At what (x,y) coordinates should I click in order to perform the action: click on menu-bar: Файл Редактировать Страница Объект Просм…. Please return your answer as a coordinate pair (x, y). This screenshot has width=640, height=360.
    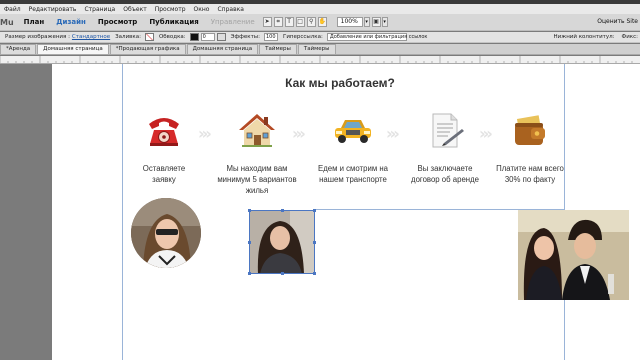
    Looking at the image, I should click on (320, 9).